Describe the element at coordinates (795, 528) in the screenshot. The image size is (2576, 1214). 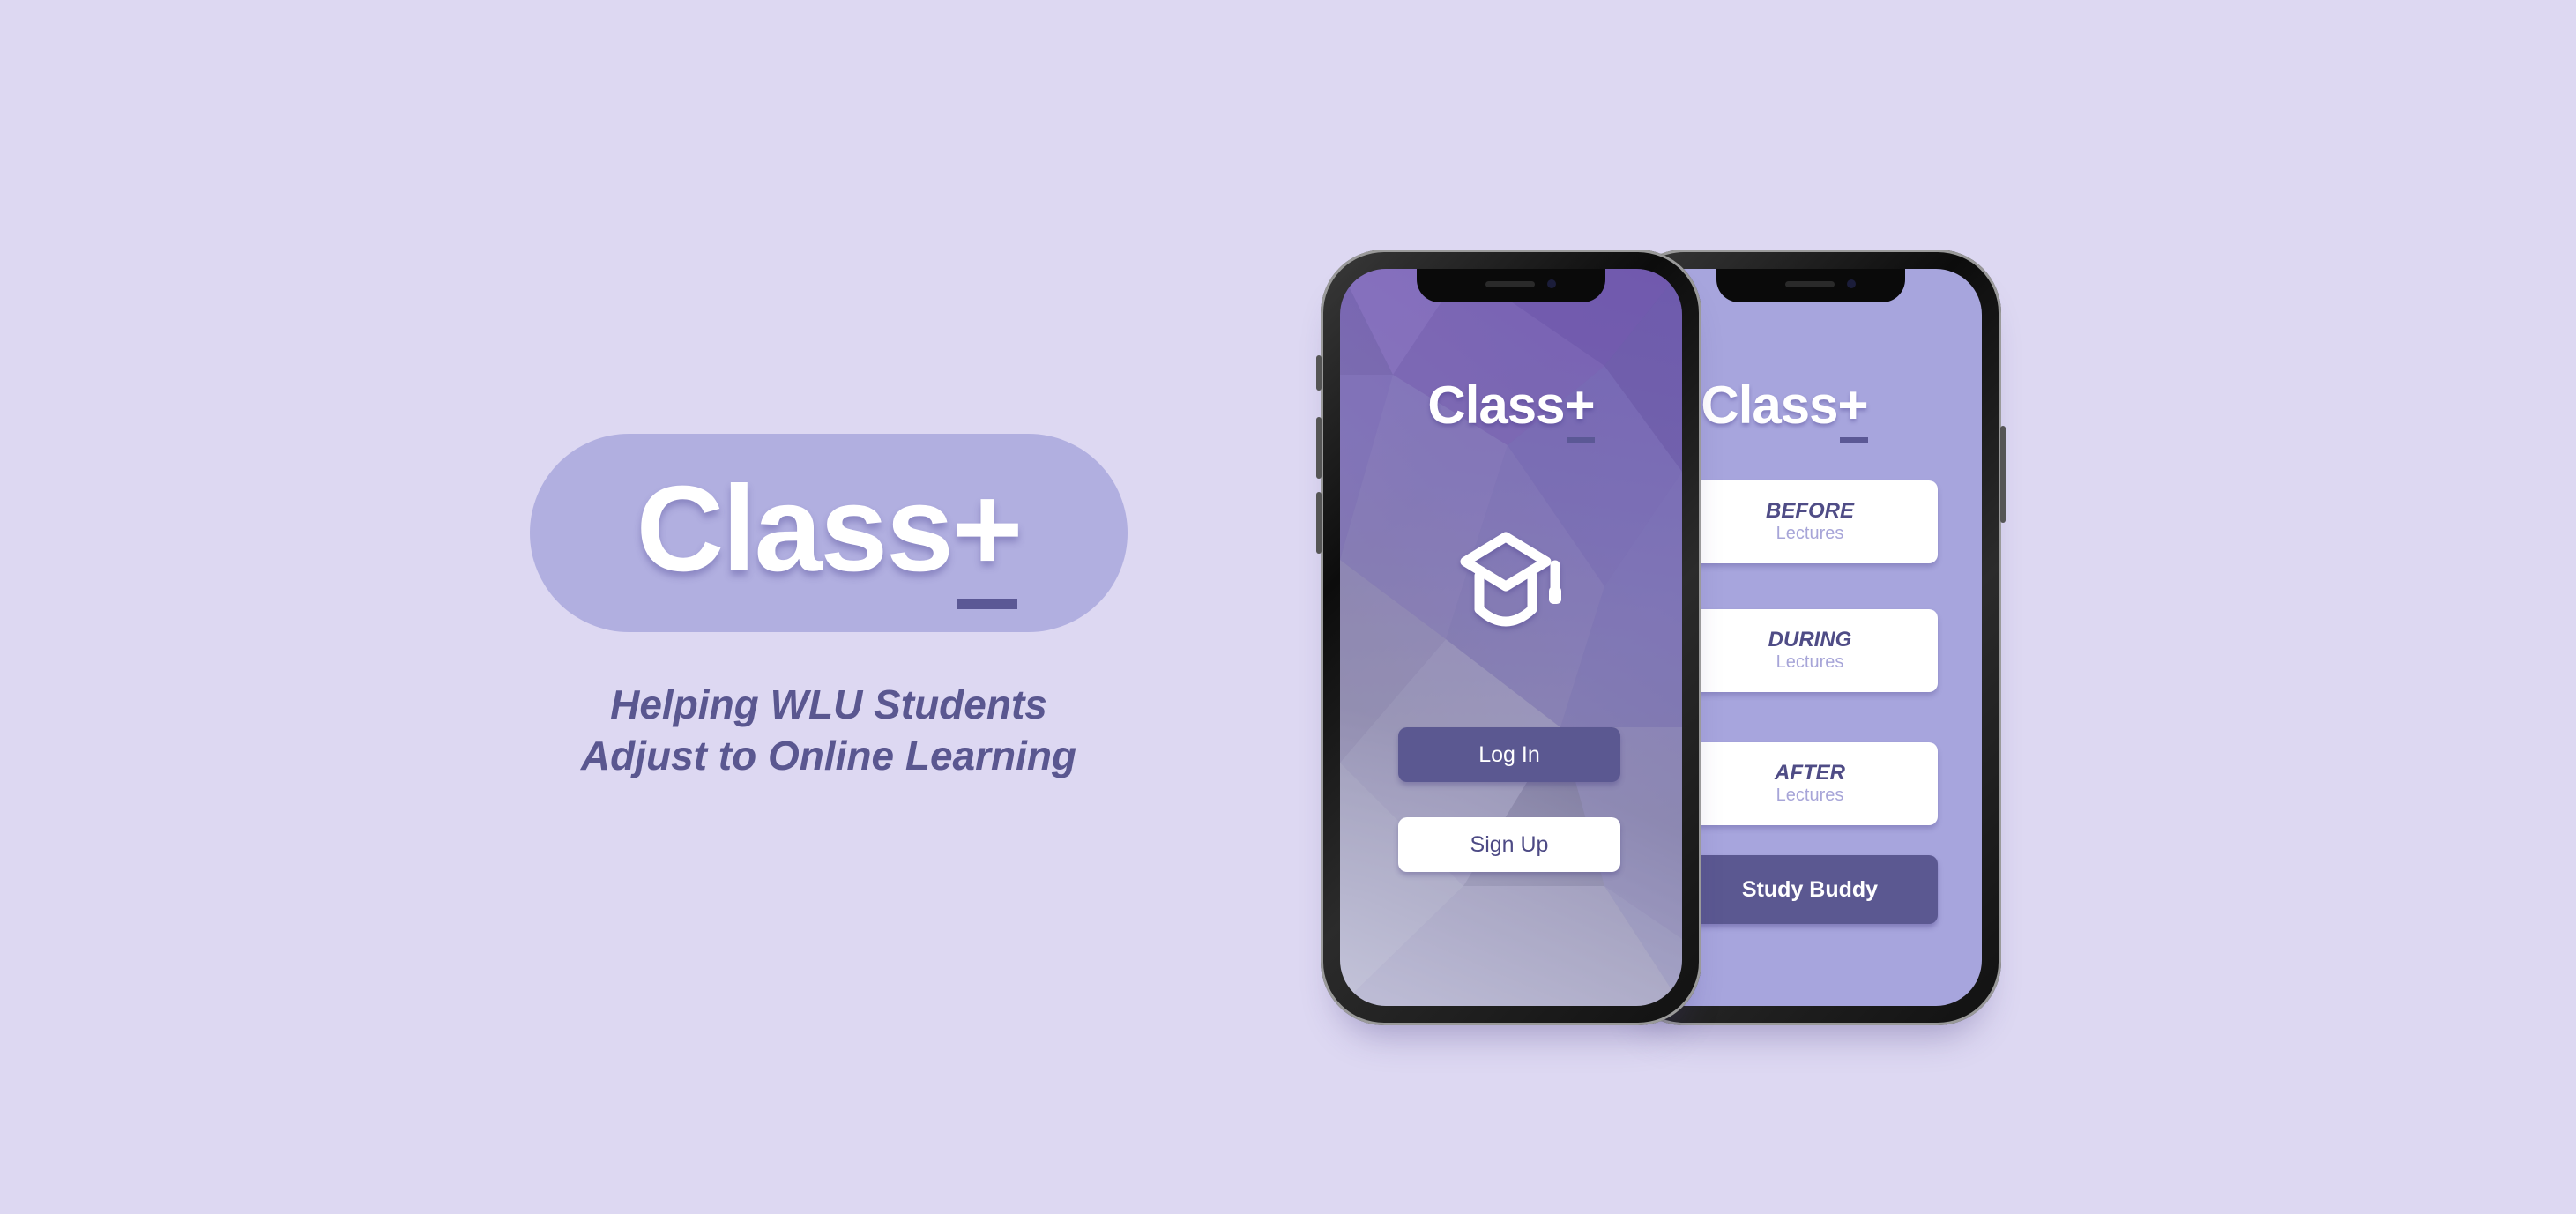
I see `brand-name: Class` at that location.